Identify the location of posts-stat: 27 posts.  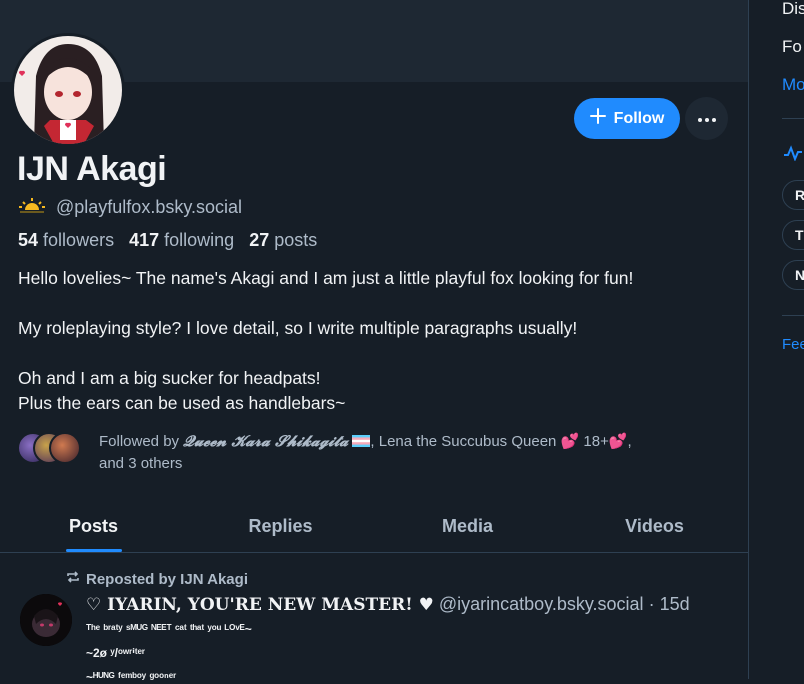
(283, 240).